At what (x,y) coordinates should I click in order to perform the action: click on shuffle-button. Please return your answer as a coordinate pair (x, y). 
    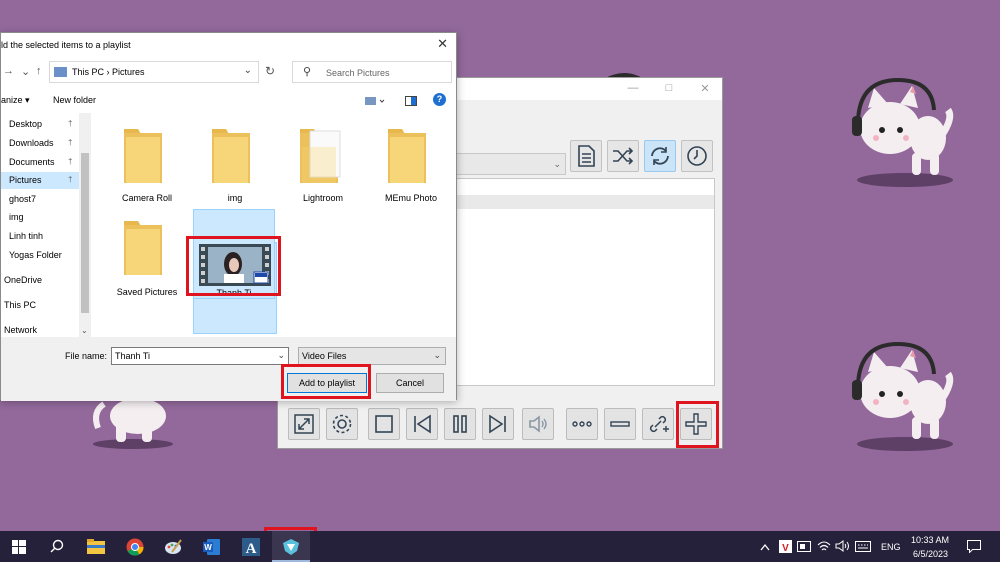
    Looking at the image, I should click on (623, 156).